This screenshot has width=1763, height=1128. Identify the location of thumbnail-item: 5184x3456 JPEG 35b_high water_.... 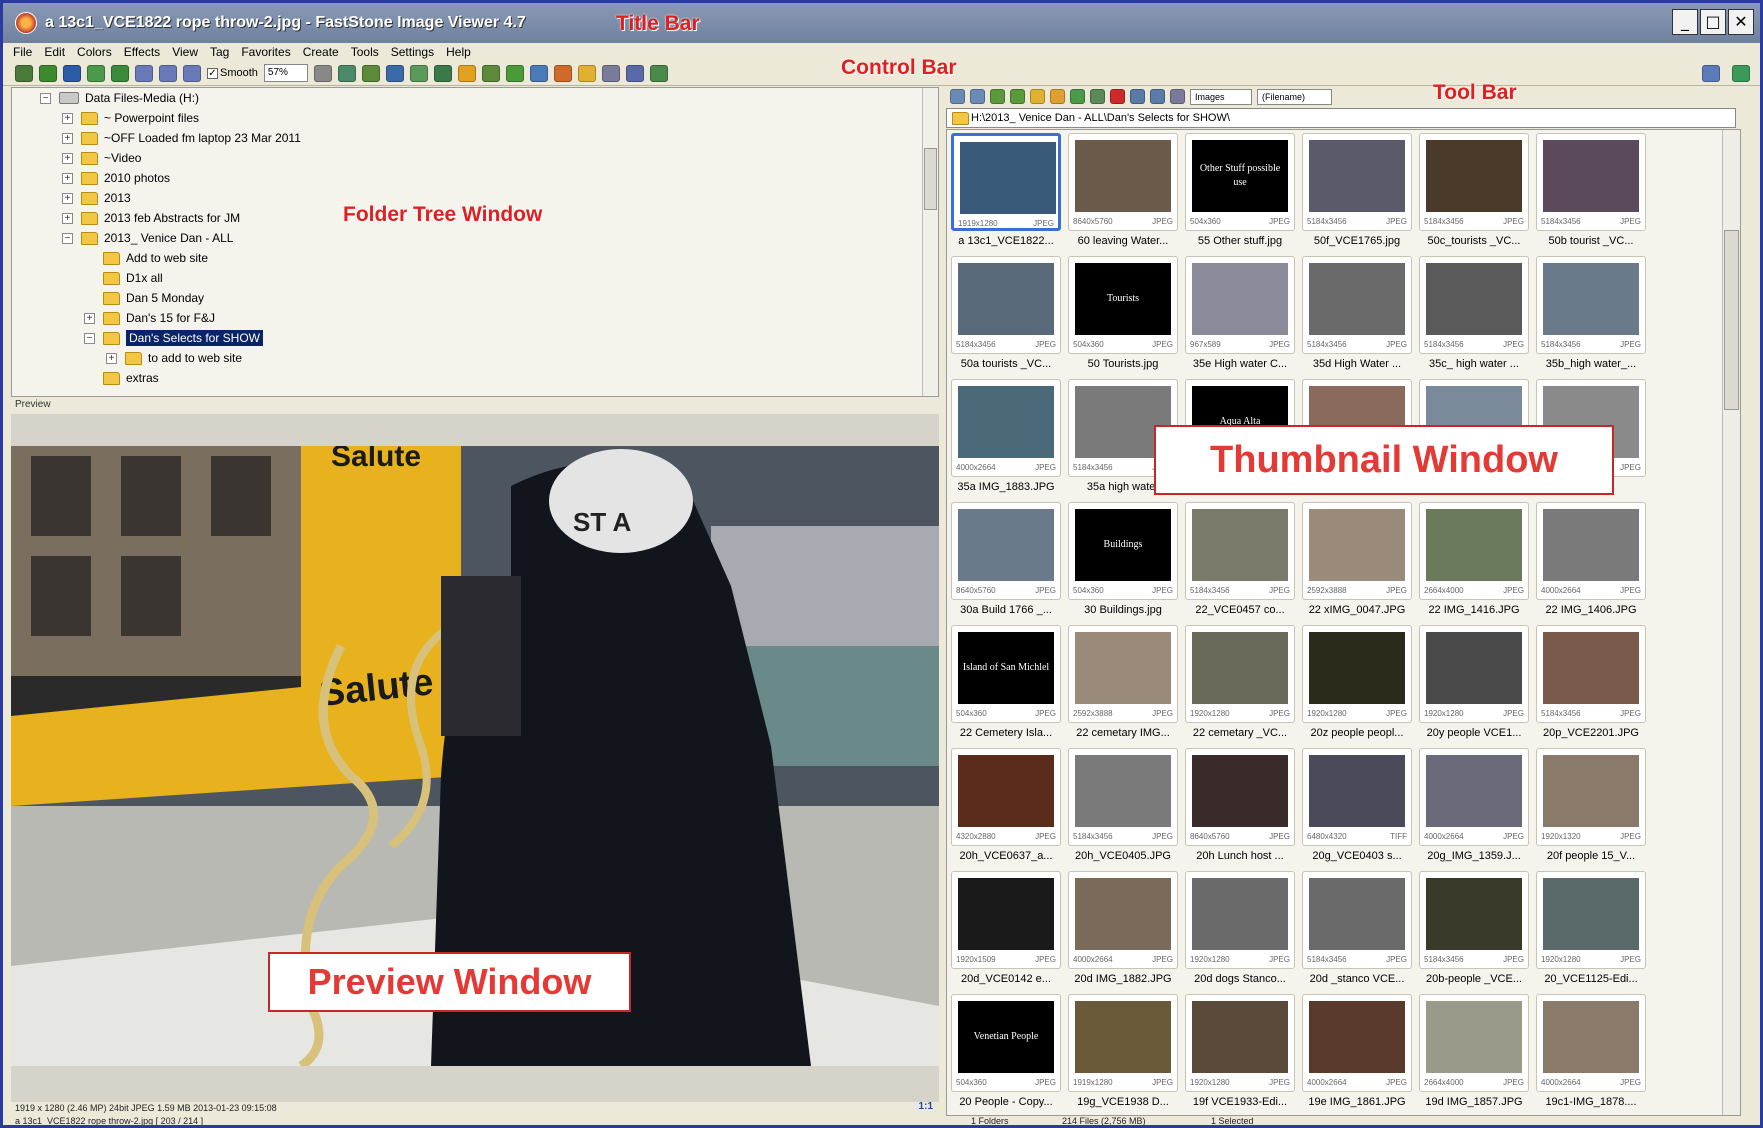
(1591, 316).